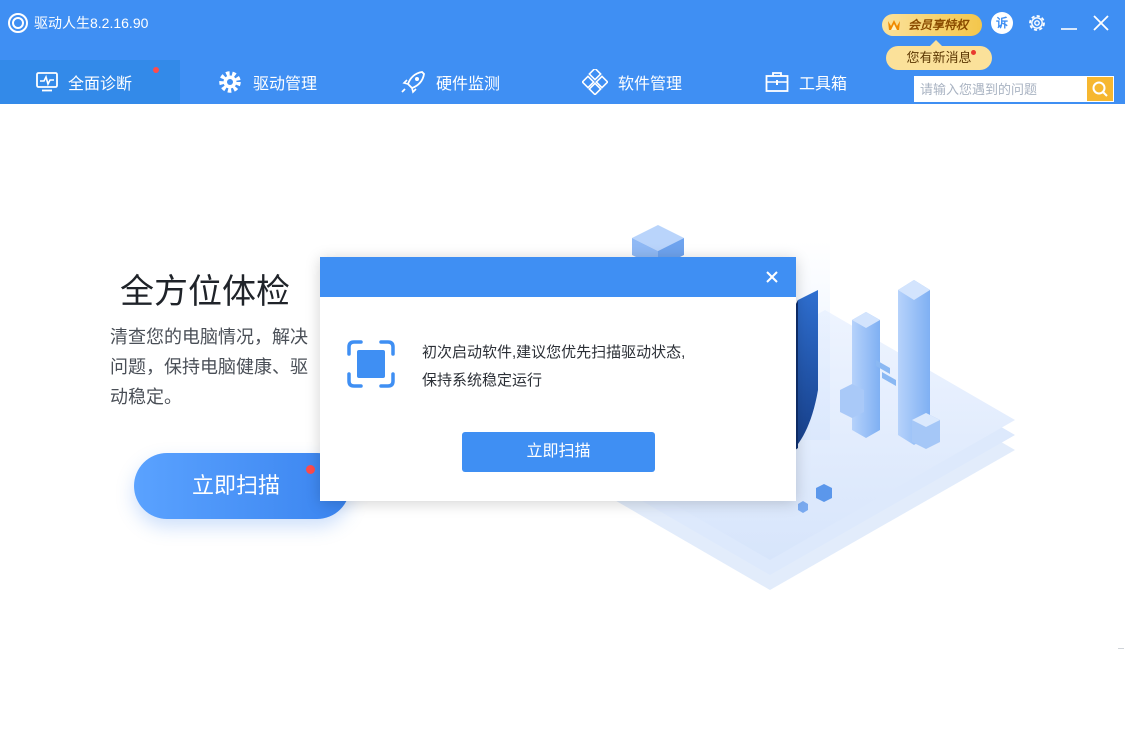 The height and width of the screenshot is (756, 1125). Describe the element at coordinates (310, 469) in the screenshot. I see `scan-alert-dot` at that location.